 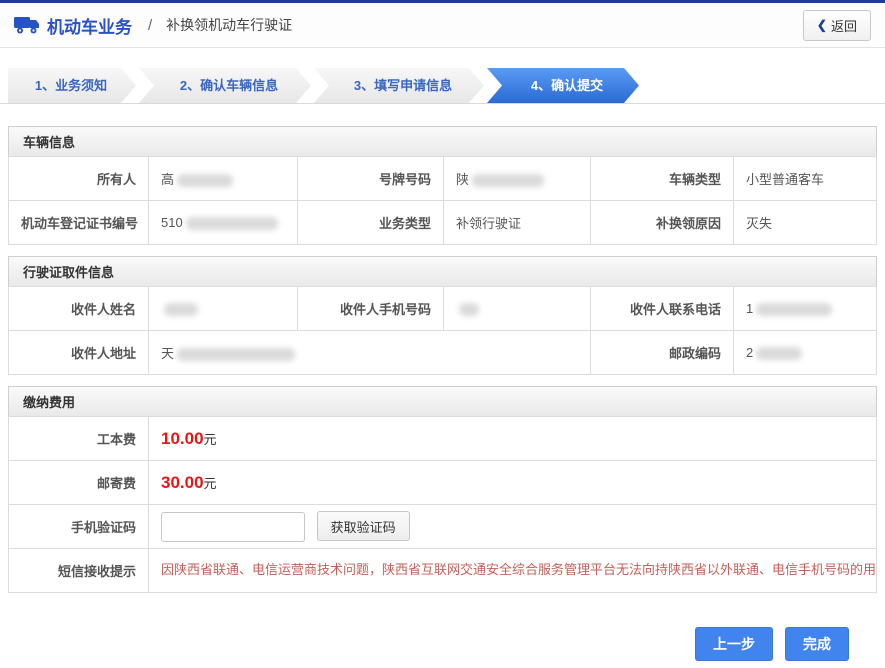 What do you see at coordinates (210, 439) in the screenshot?
I see `production-fee-unit: 元` at bounding box center [210, 439].